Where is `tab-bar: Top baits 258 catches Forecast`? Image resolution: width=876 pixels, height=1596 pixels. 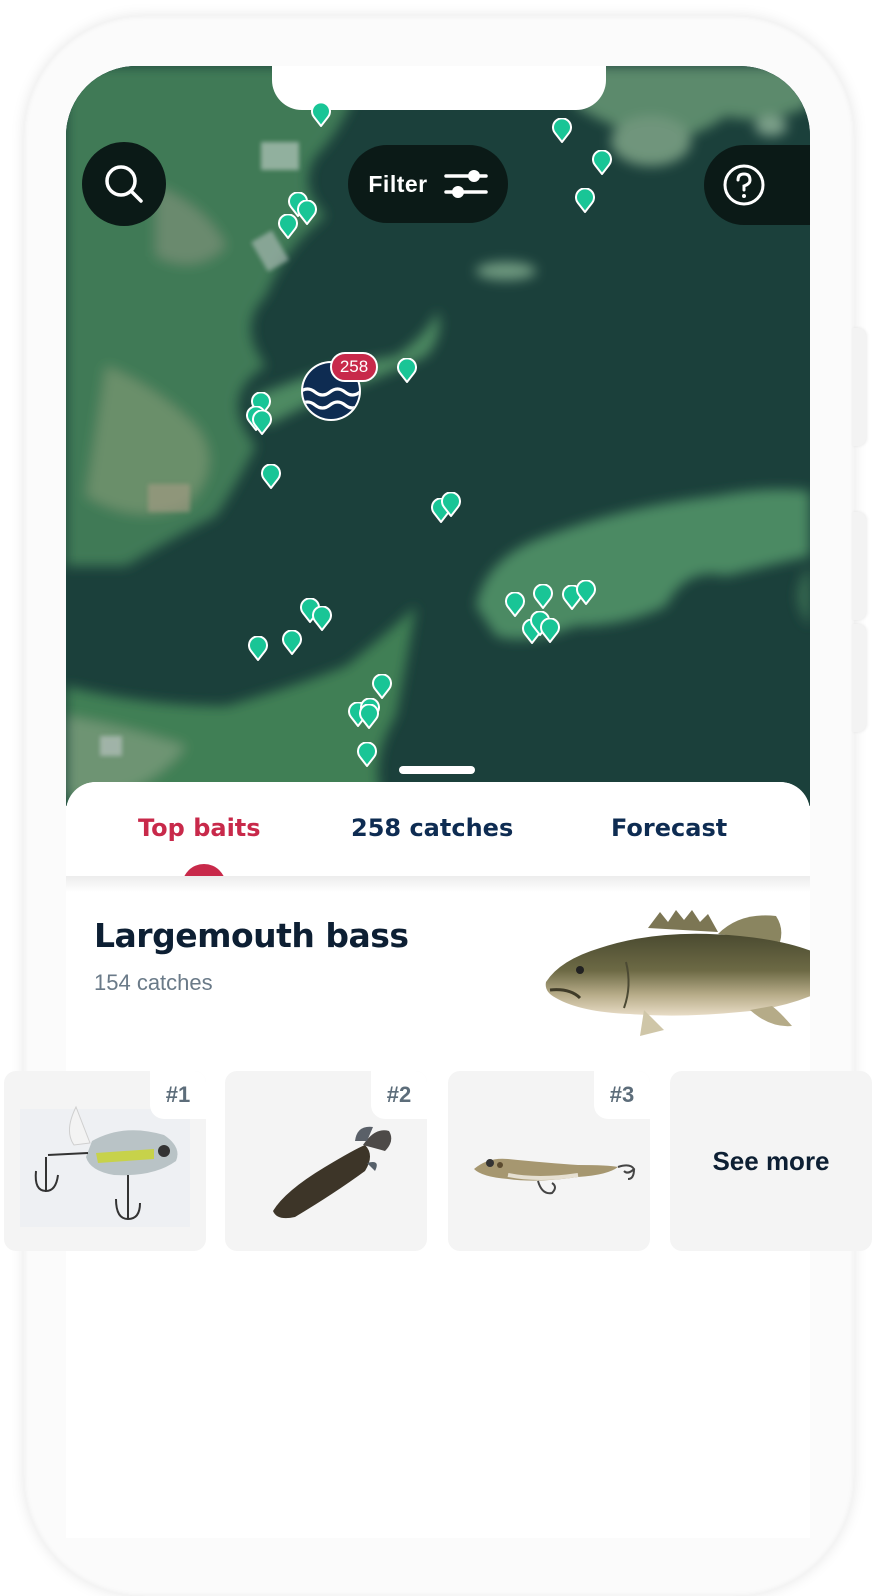 tab-bar: Top baits 258 catches Forecast is located at coordinates (438, 829).